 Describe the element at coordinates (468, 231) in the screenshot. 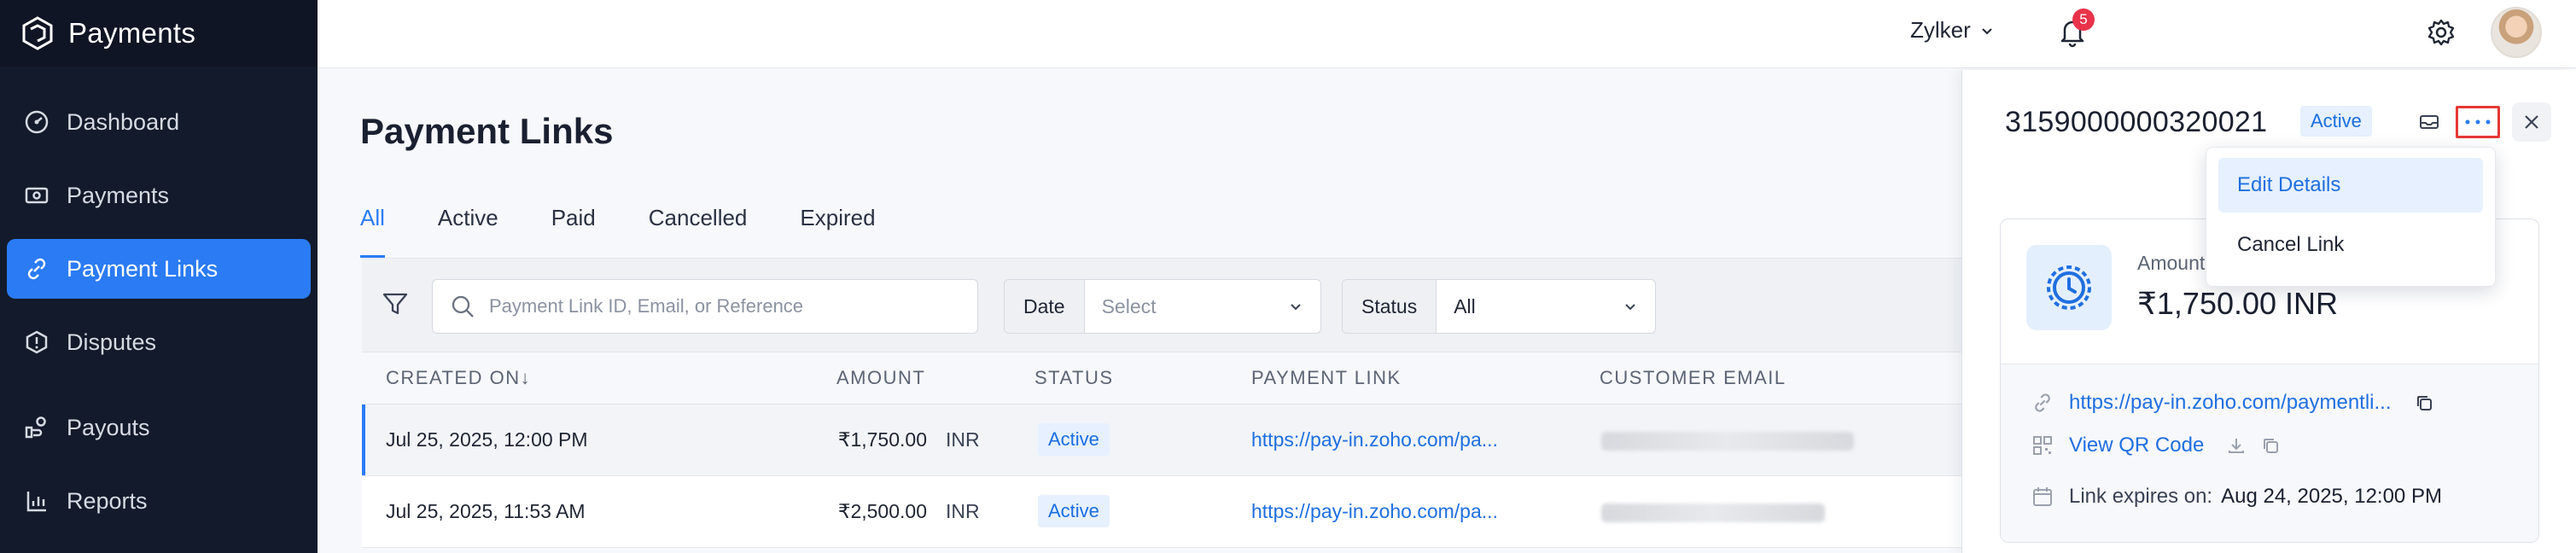

I see `tab-active: Active` at that location.